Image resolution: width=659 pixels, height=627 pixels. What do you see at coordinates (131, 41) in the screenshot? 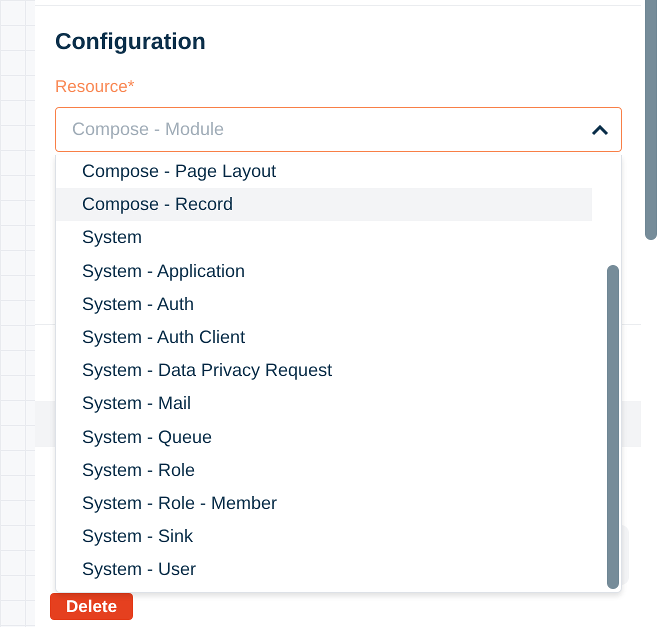
I see `section-title: Configuration` at bounding box center [131, 41].